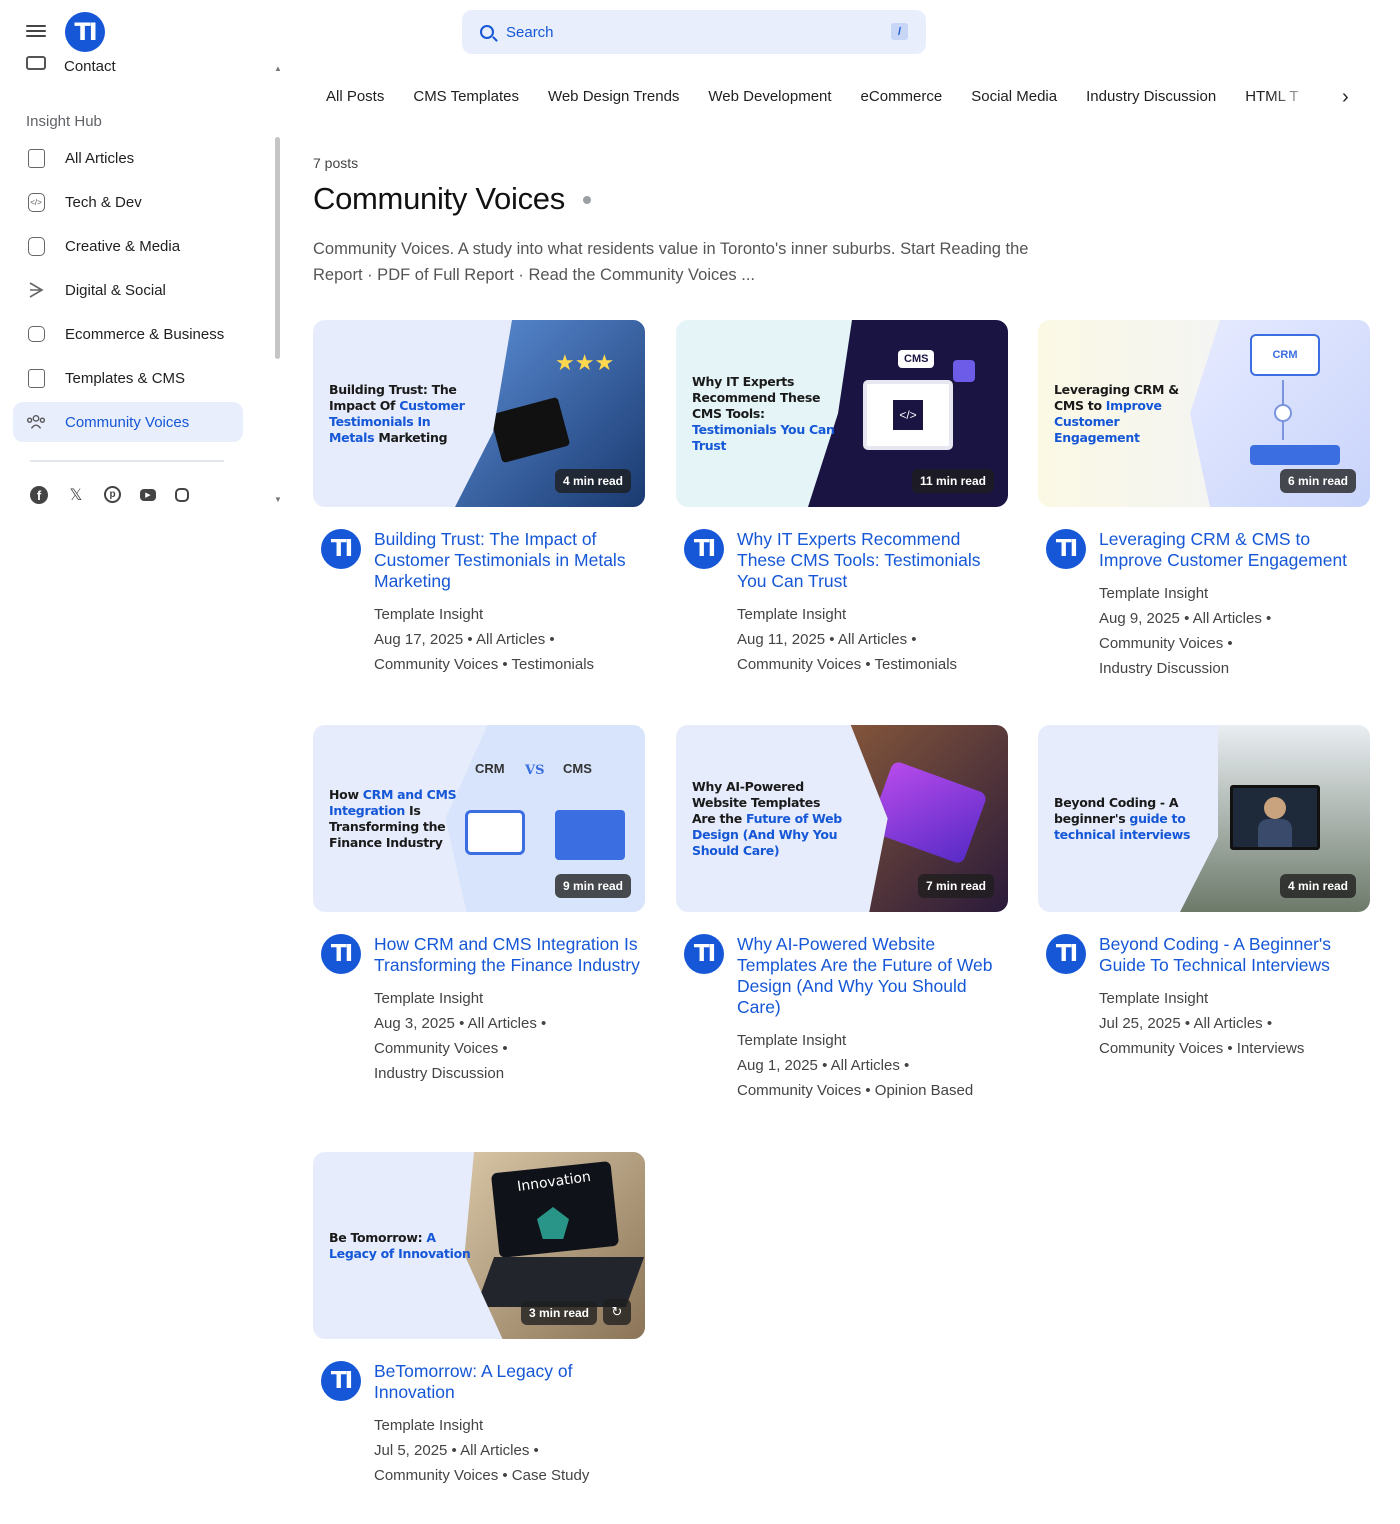 The image size is (1400, 1524). What do you see at coordinates (128, 378) in the screenshot?
I see `sidebar-item-templates-cms: Templates & CMS` at bounding box center [128, 378].